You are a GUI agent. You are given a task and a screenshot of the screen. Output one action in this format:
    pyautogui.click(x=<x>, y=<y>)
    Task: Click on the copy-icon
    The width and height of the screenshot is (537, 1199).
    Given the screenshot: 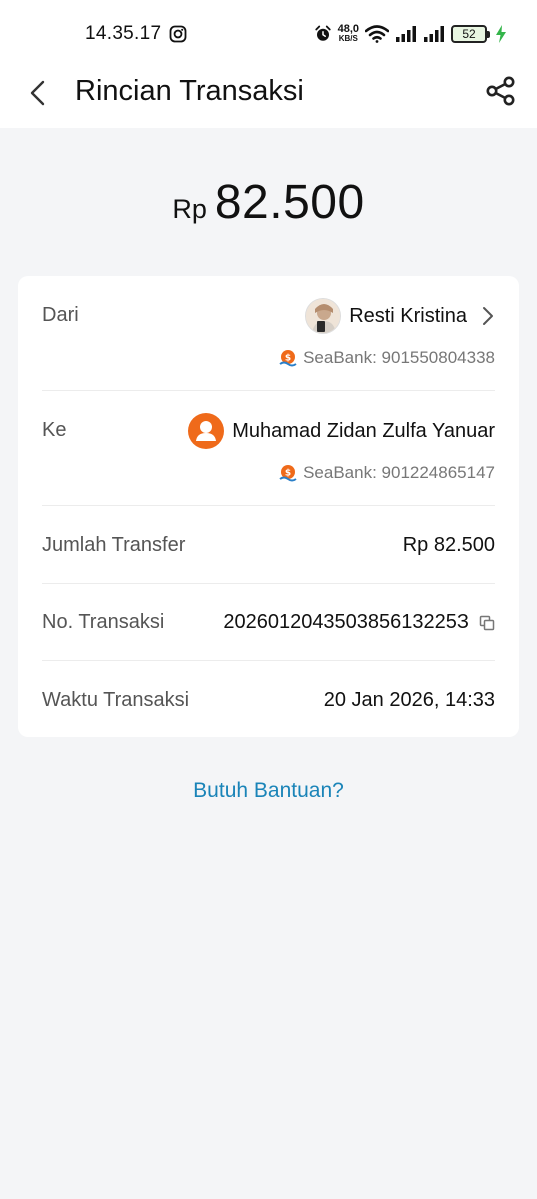 What is the action you would take?
    pyautogui.click(x=487, y=623)
    